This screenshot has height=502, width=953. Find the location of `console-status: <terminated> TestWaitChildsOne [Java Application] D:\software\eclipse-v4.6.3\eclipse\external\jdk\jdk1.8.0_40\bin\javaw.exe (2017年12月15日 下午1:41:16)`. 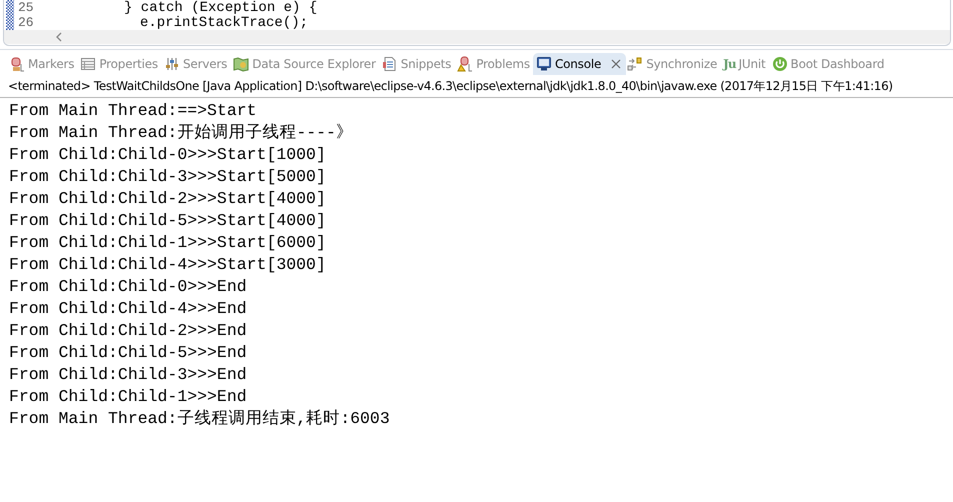

console-status: <terminated> TestWaitChildsOne [Java Application] D:\software\eclipse-v4.6.3\eclipse\external\jdk\jdk1.8.0_40\bin\javaw.exe (2017年12月15日 下午1:41:16) is located at coordinates (476, 86).